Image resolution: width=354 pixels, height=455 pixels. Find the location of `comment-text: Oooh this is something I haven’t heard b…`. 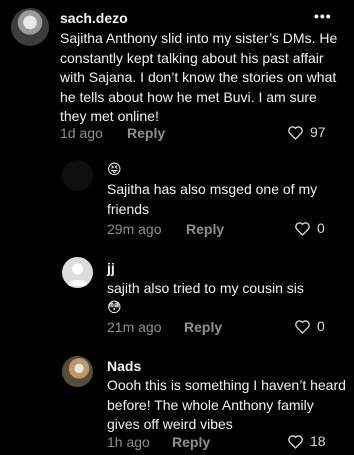

comment-text: Oooh this is something I haven’t heard b… is located at coordinates (226, 404).